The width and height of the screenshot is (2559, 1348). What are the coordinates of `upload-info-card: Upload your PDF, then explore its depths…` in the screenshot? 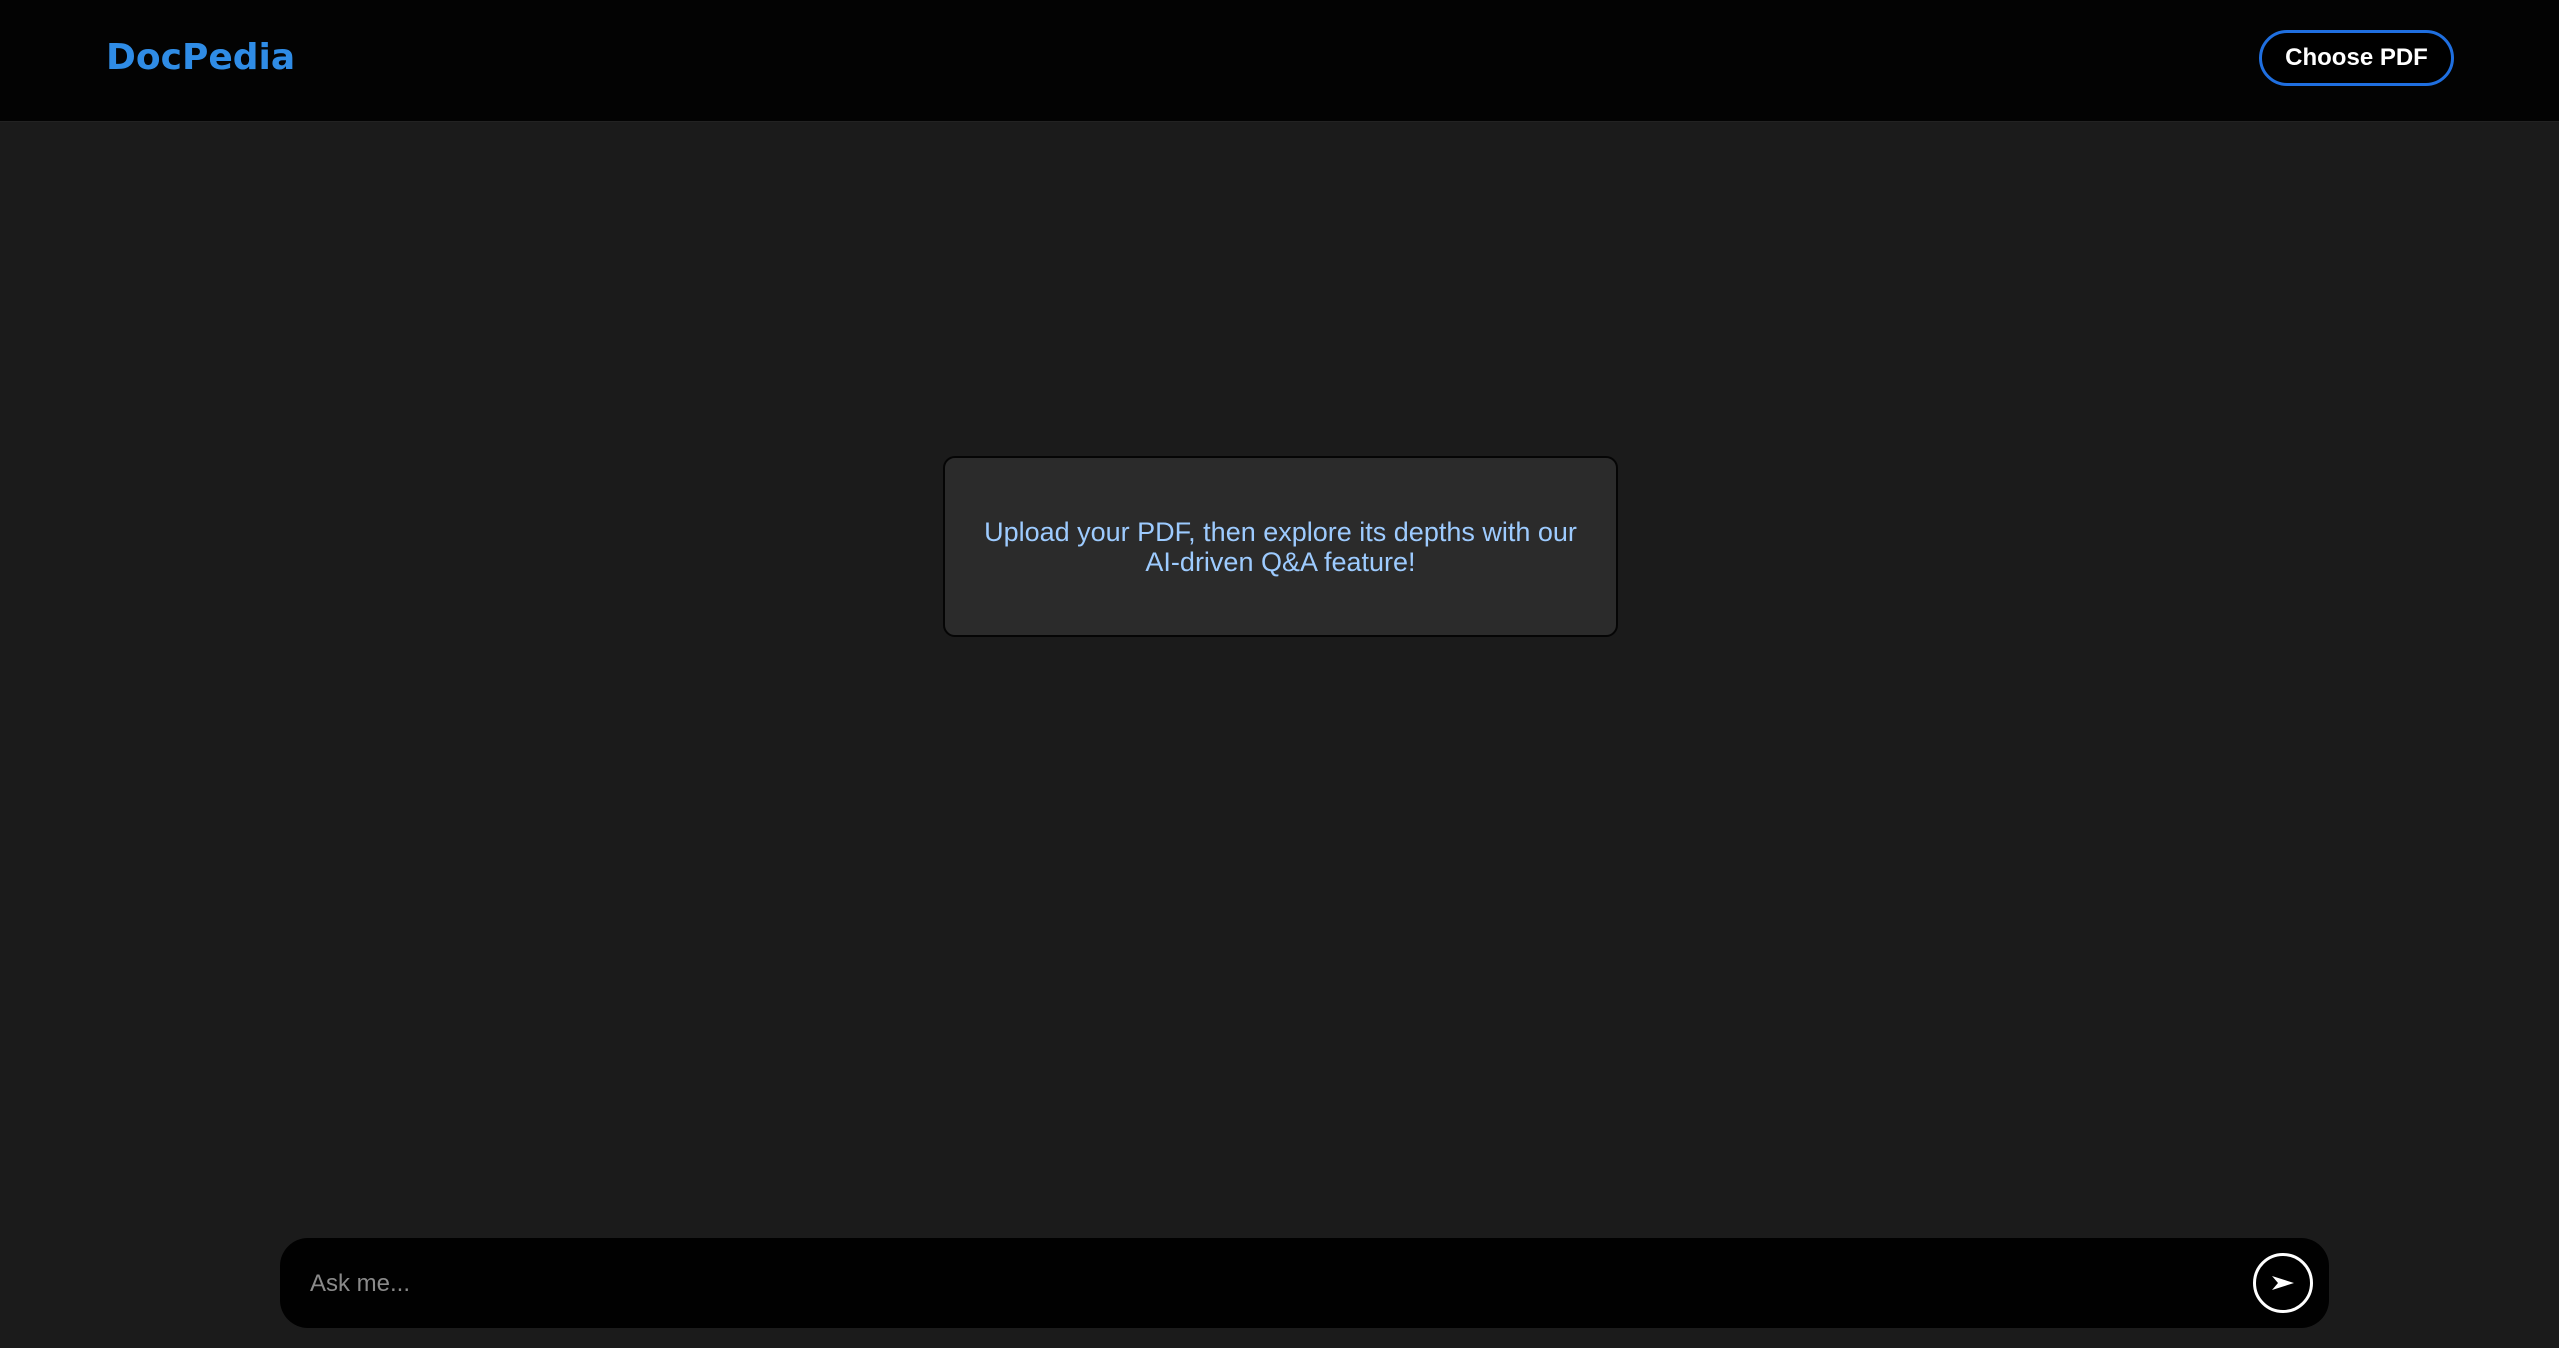 It's located at (1280, 546).